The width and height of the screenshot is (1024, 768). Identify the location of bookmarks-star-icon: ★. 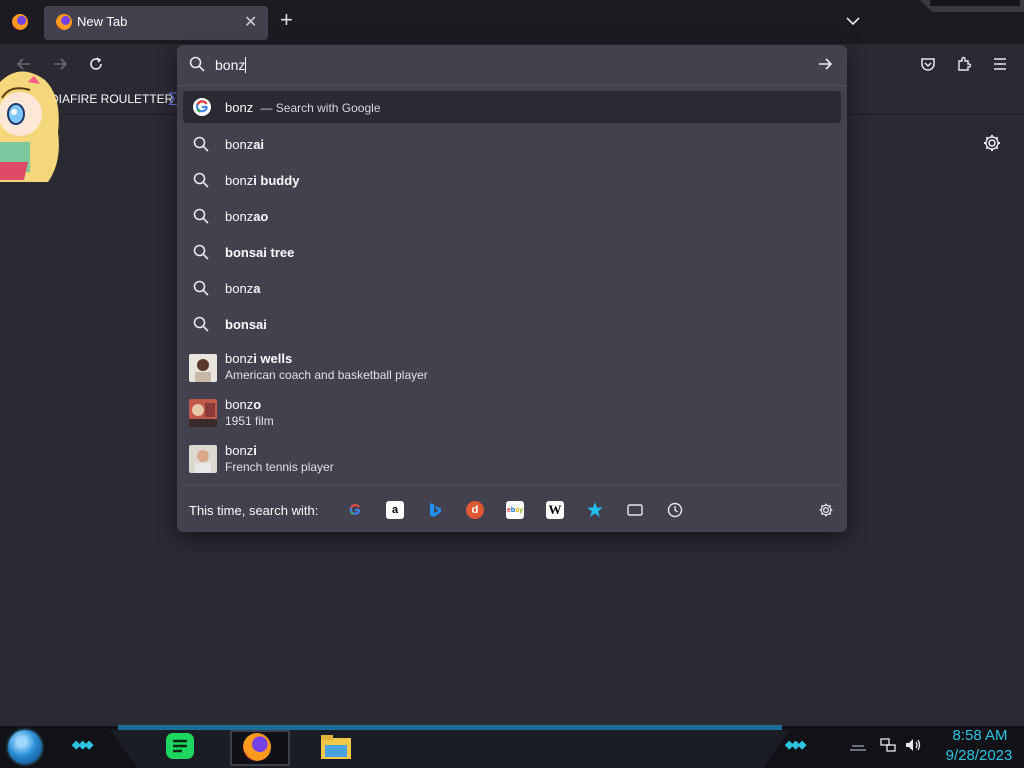
(595, 510).